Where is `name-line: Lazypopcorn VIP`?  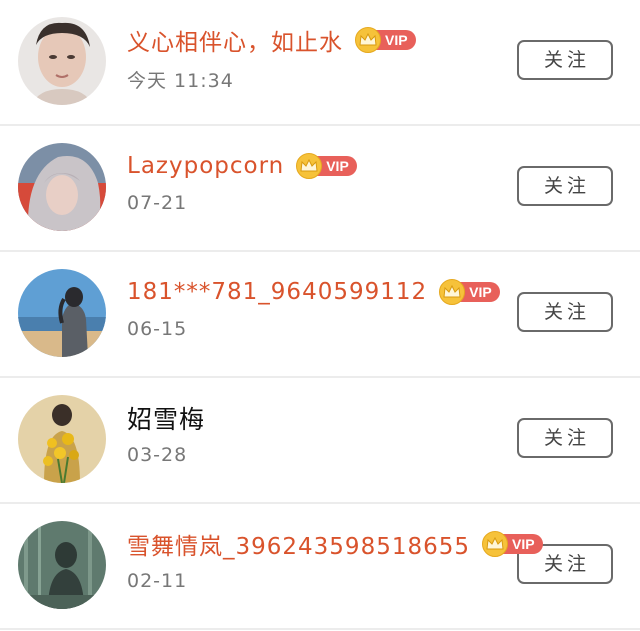
name-line: Lazypopcorn VIP is located at coordinates (242, 166).